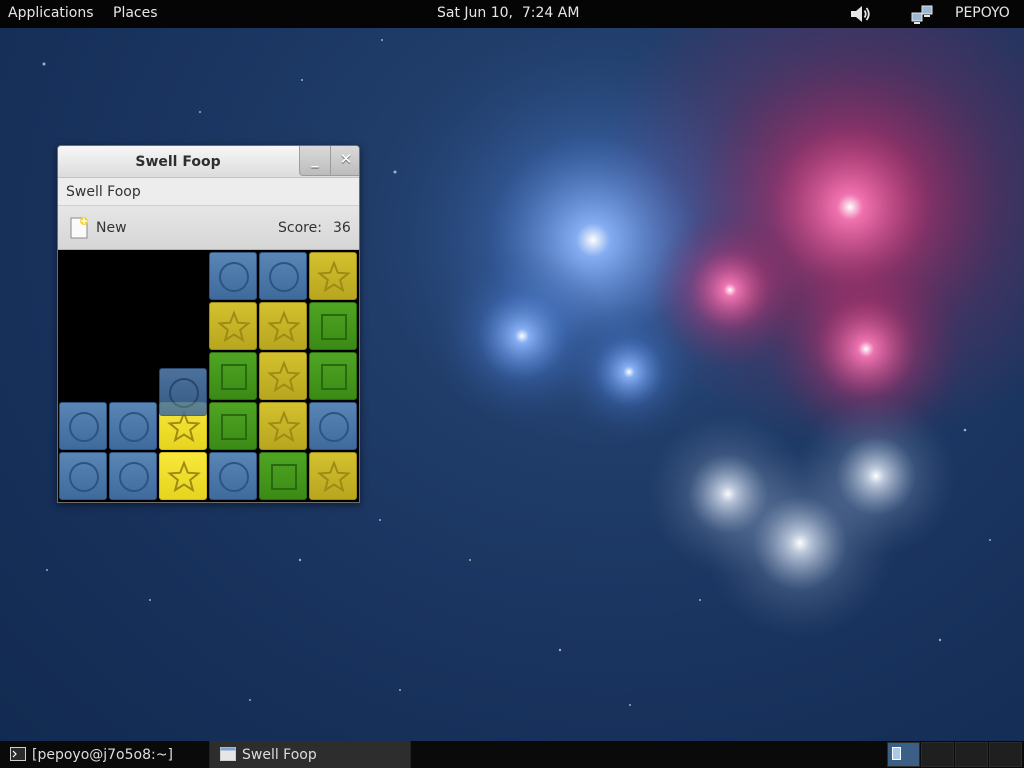  Describe the element at coordinates (896, 753) in the screenshot. I see `workspace-window-thumbnail` at that location.